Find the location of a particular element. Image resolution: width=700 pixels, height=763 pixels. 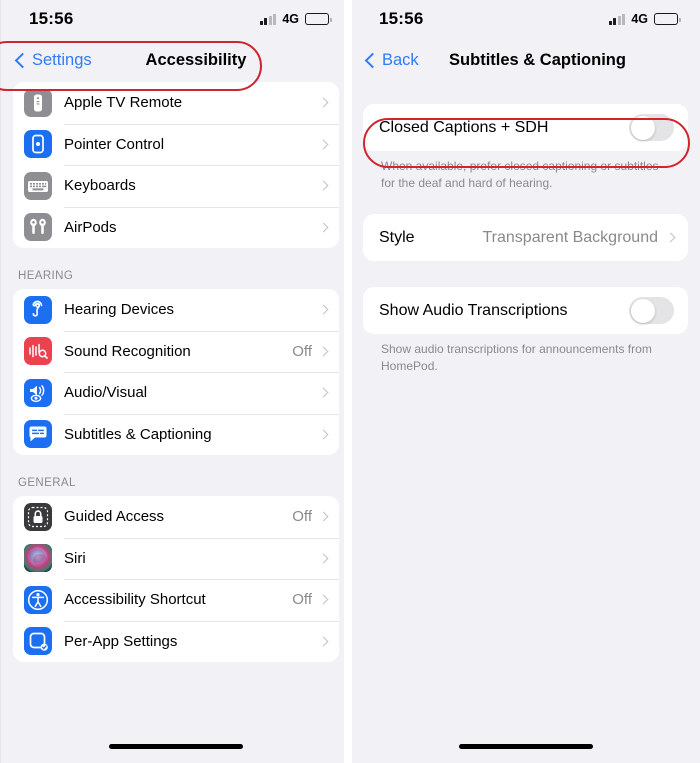

back-button-settings: Settings is located at coordinates (53, 60).